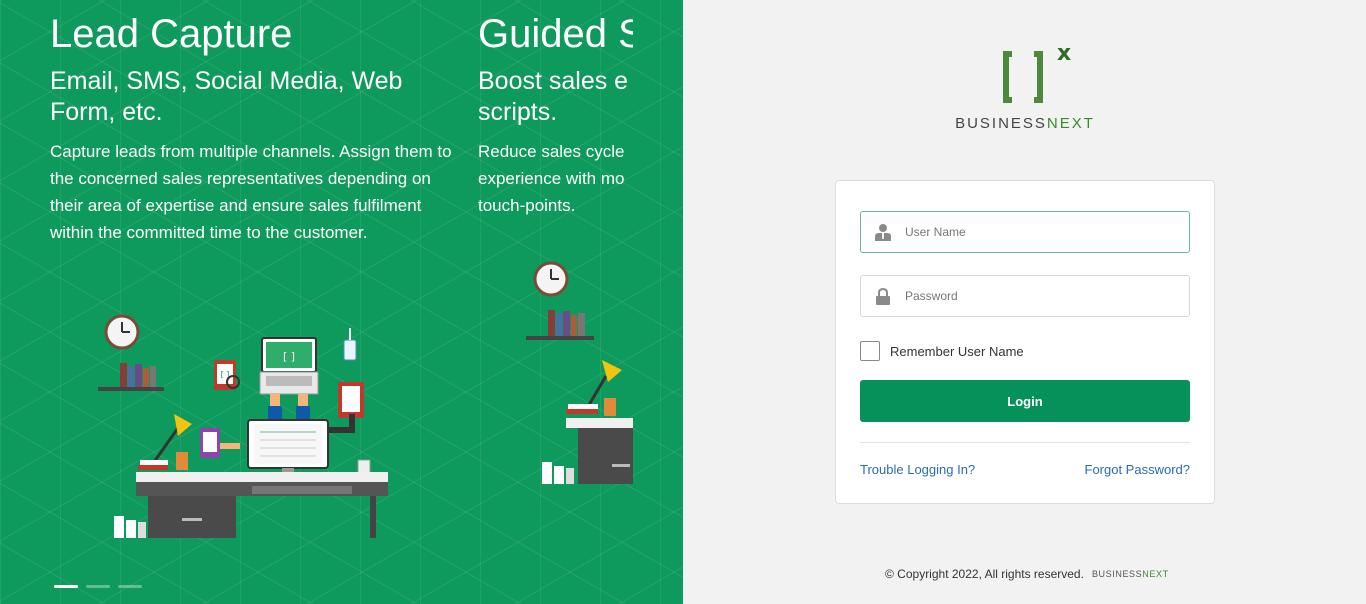 The height and width of the screenshot is (604, 1366). I want to click on slide-title: Lead Capture, so click(171, 34).